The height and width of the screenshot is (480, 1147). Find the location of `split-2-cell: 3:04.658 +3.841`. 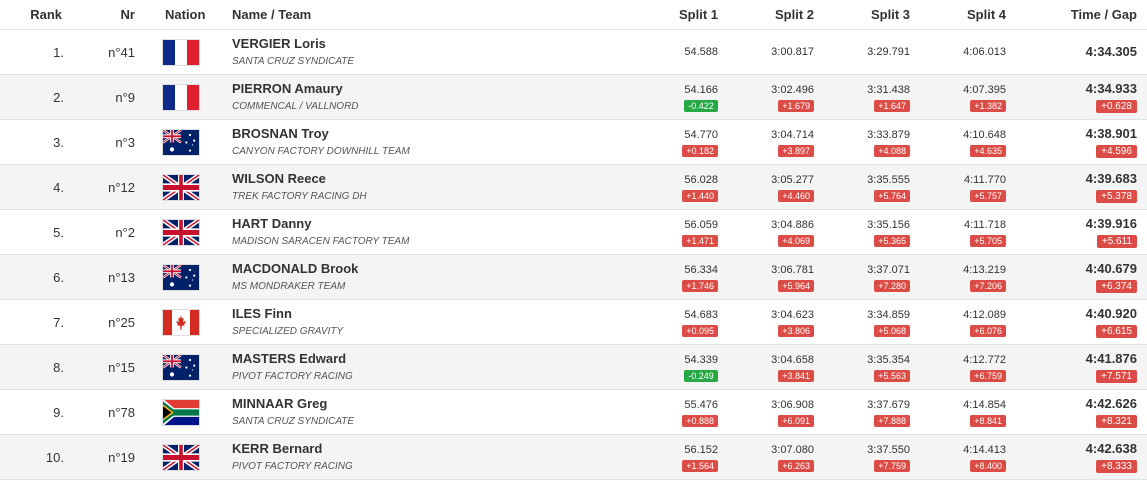

split-2-cell: 3:04.658 +3.841 is located at coordinates (776, 367).